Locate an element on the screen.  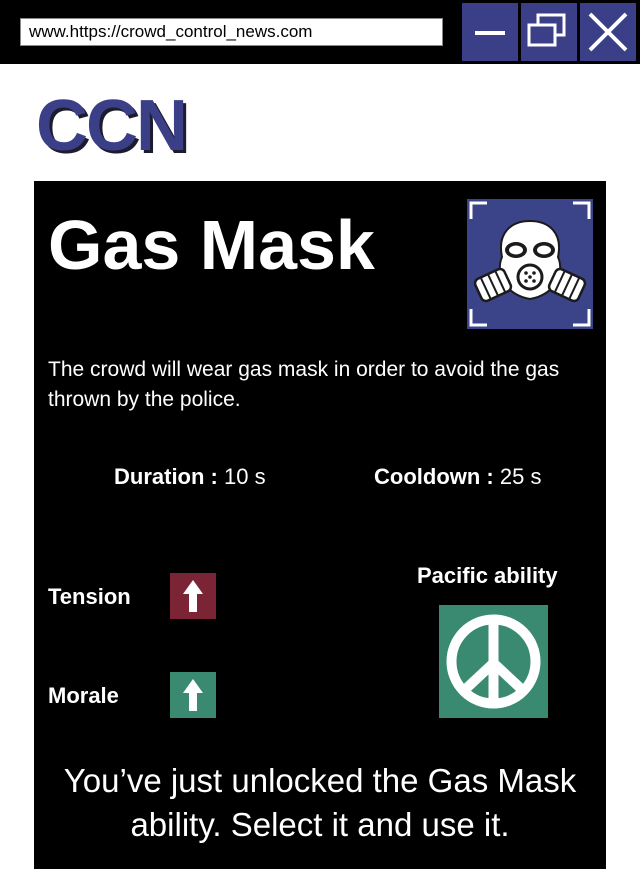
cooldown-stat: Cooldown : 25 s is located at coordinates (457, 477).